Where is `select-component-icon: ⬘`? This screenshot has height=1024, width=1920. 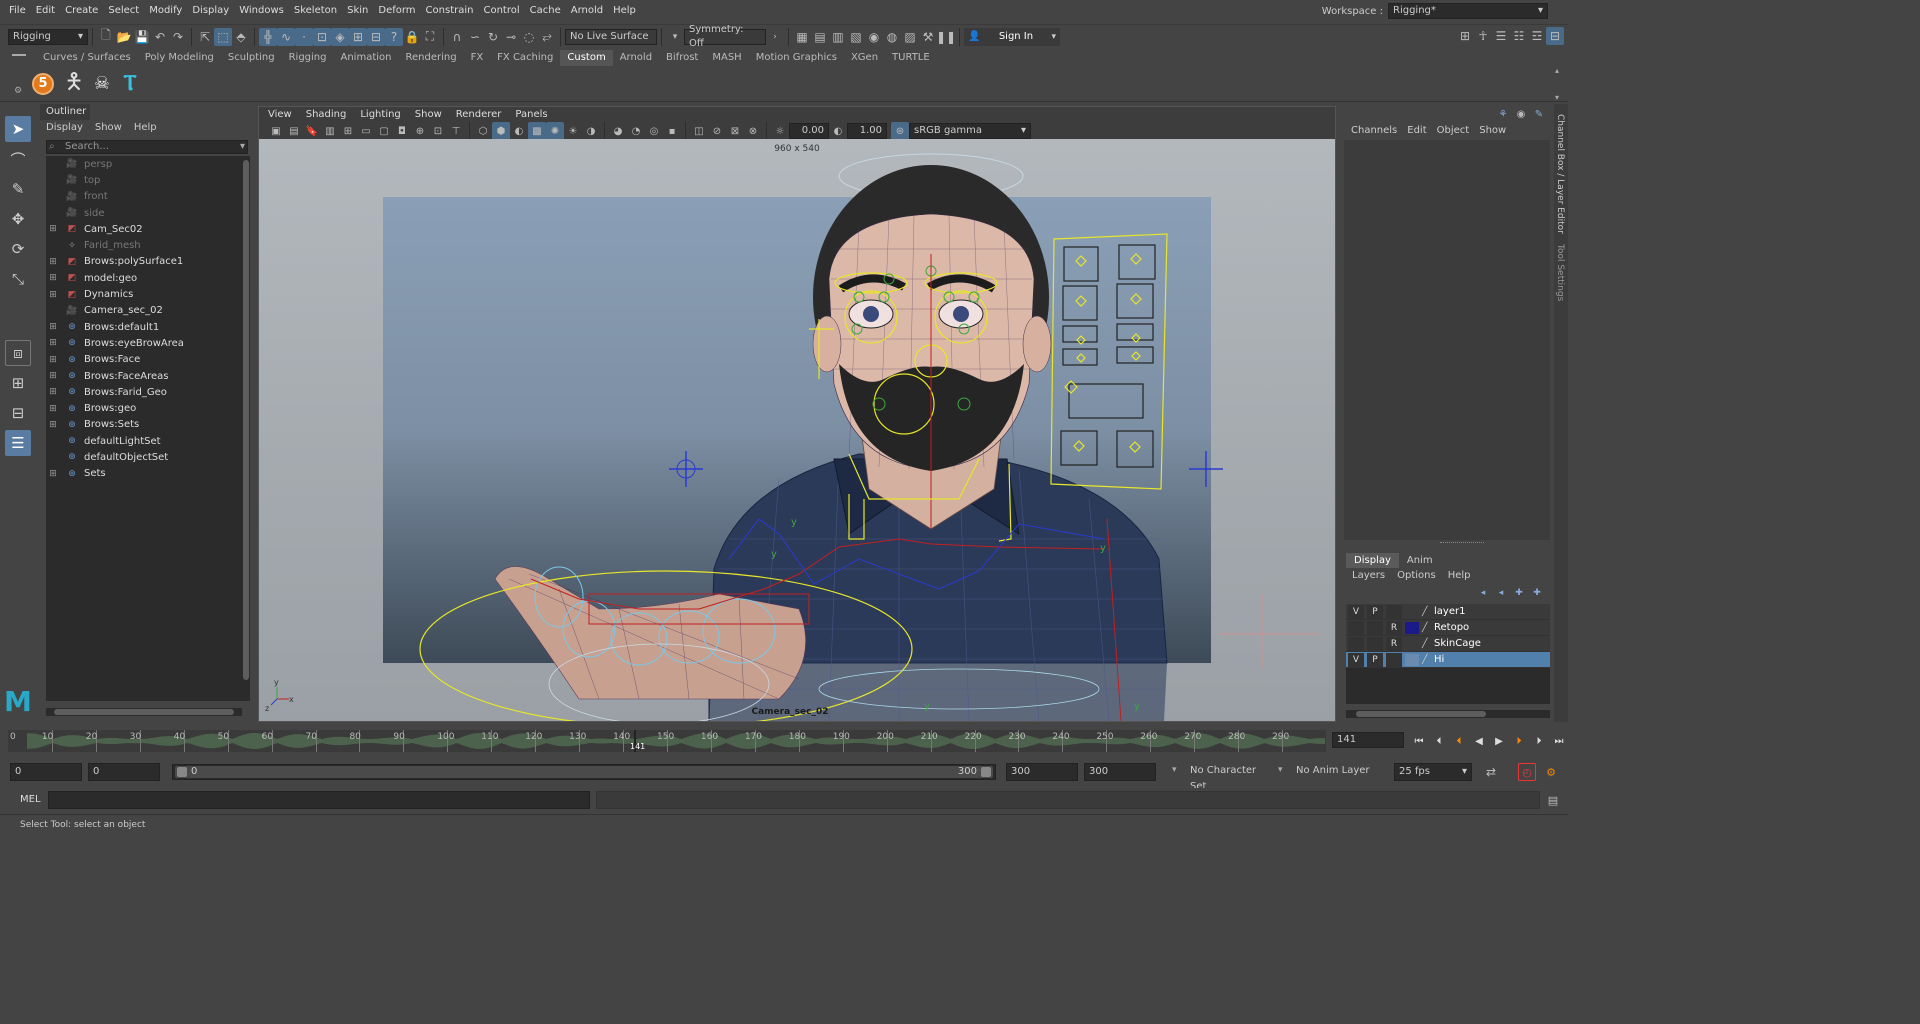 select-component-icon: ⬘ is located at coordinates (241, 37).